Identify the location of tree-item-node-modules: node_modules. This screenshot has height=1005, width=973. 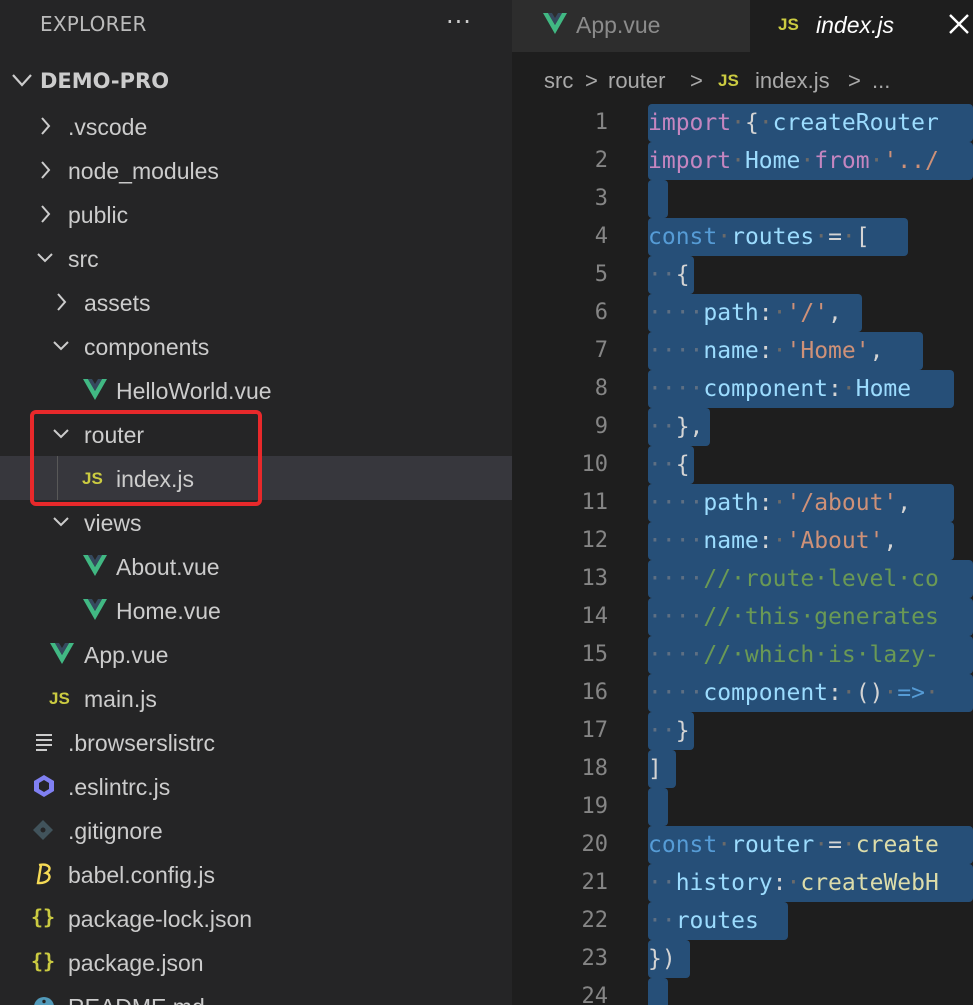
(256, 170).